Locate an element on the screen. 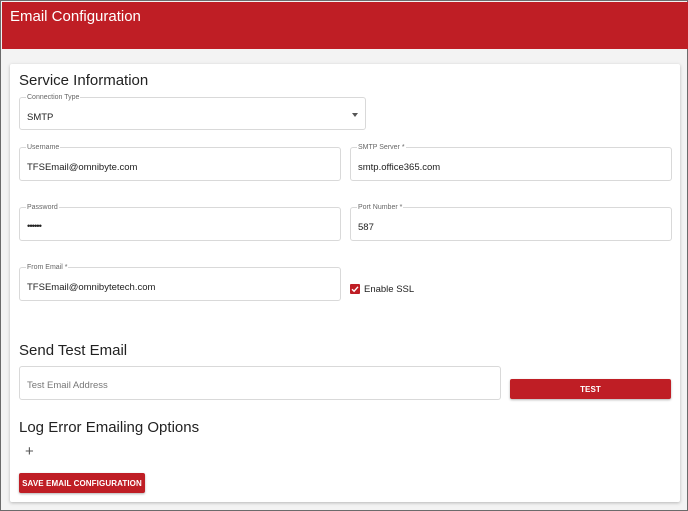  enable-ssl-checkbox is located at coordinates (355, 289).